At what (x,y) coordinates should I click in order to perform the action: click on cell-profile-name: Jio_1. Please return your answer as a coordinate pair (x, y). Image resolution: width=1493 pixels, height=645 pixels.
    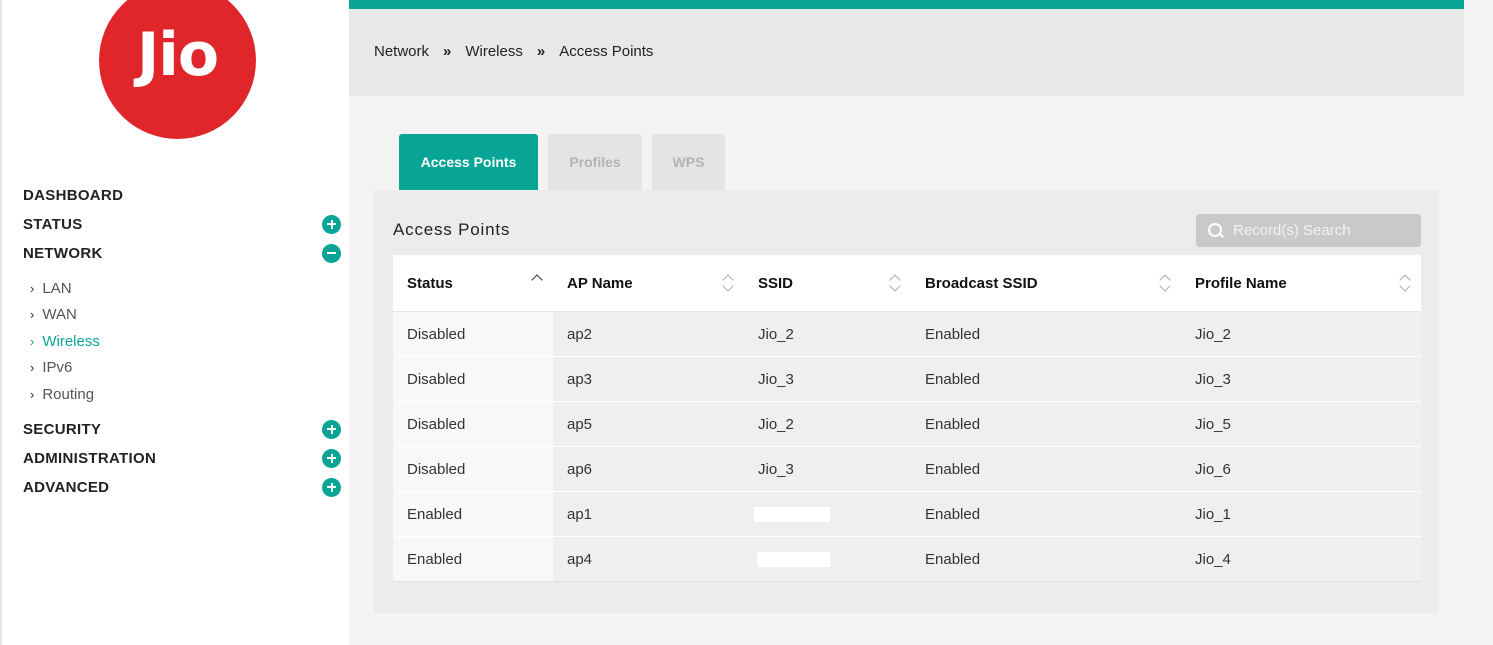
    Looking at the image, I should click on (1301, 514).